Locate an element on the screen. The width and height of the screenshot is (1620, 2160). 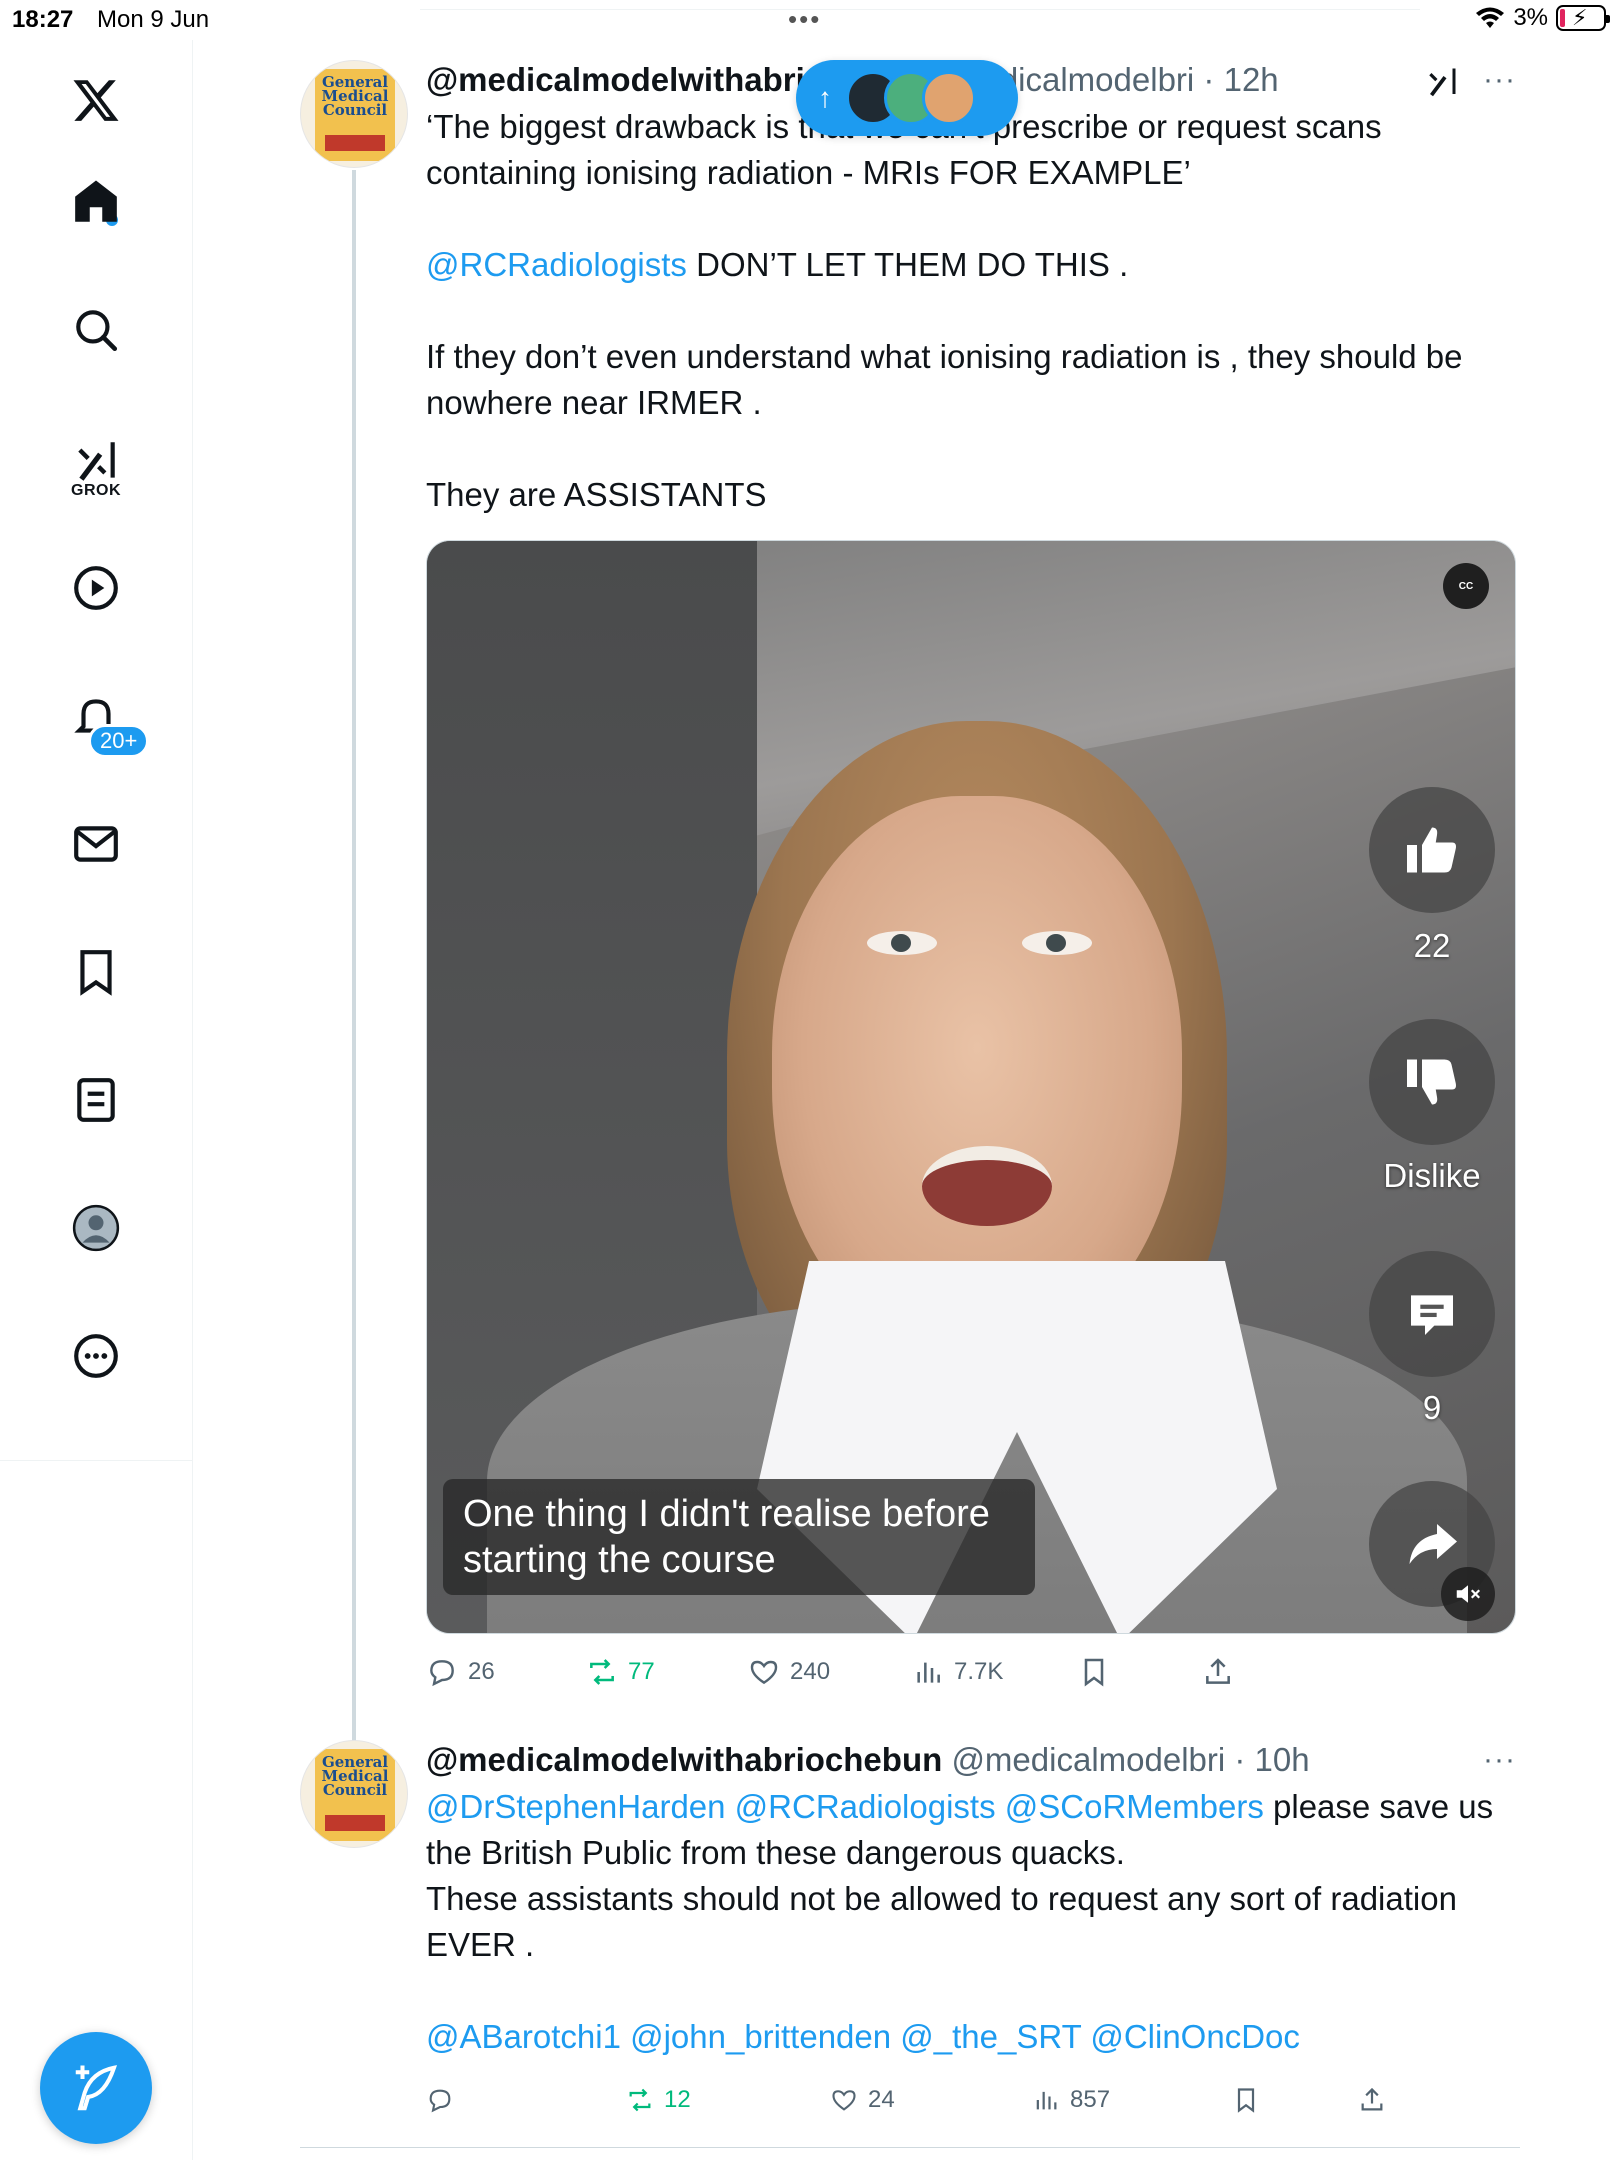
thumbs-down-icon is located at coordinates (1431, 1082).